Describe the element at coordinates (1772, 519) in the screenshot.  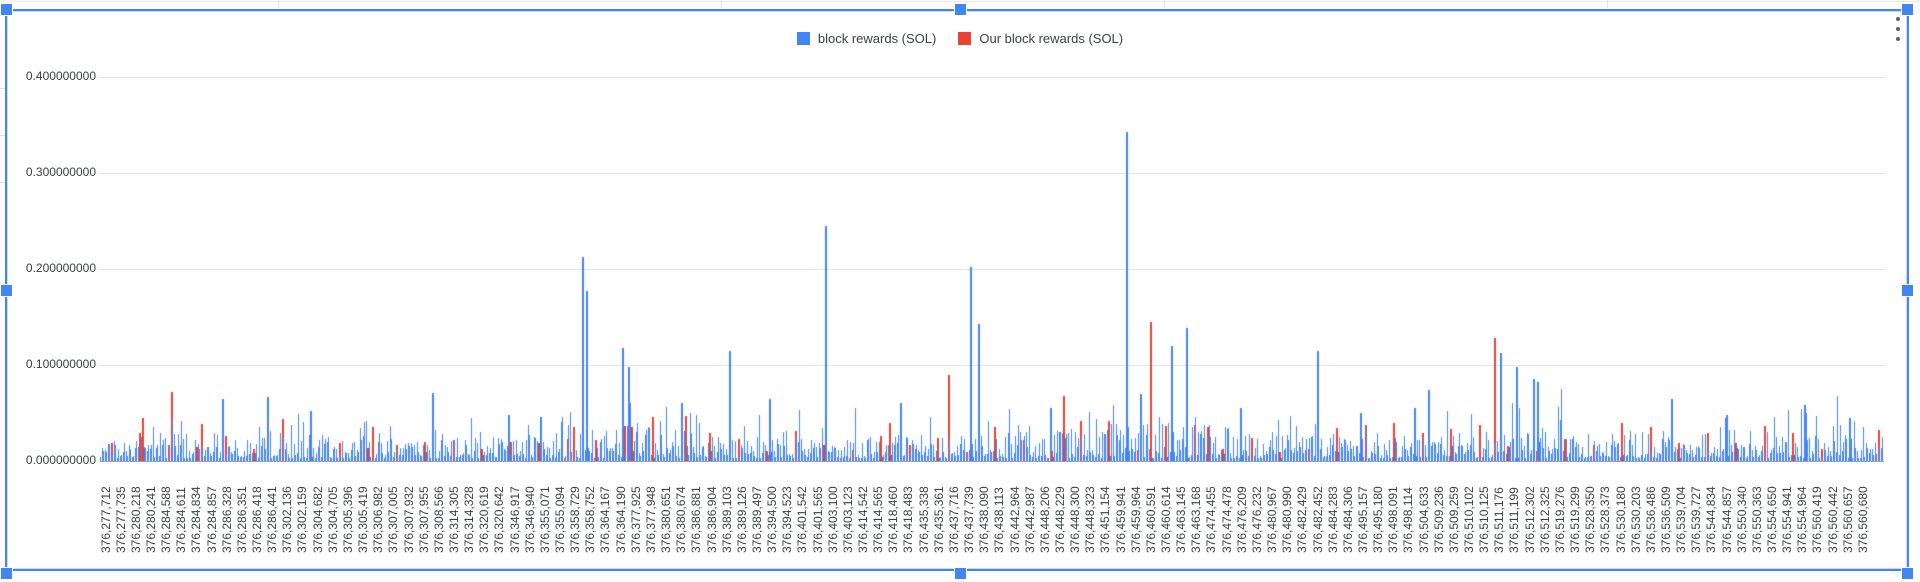
I see `x-axis-tick-label: 376,554,650` at that location.